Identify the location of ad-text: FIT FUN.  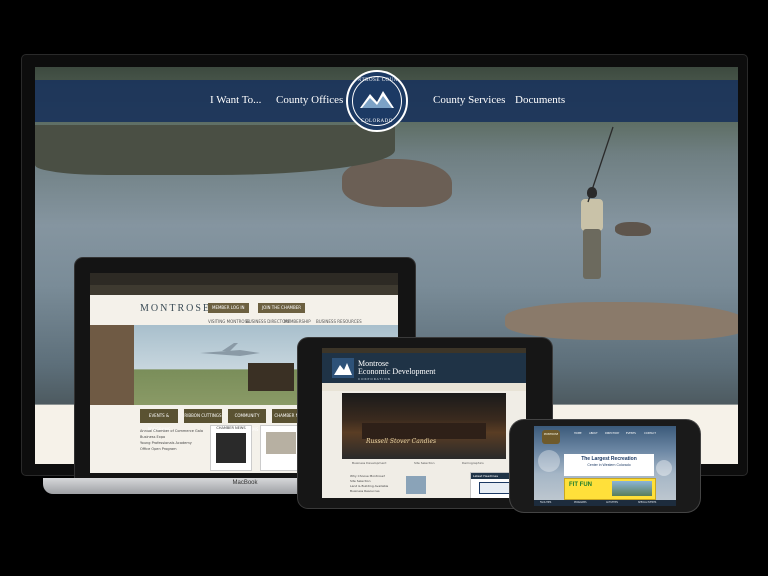
(580, 485).